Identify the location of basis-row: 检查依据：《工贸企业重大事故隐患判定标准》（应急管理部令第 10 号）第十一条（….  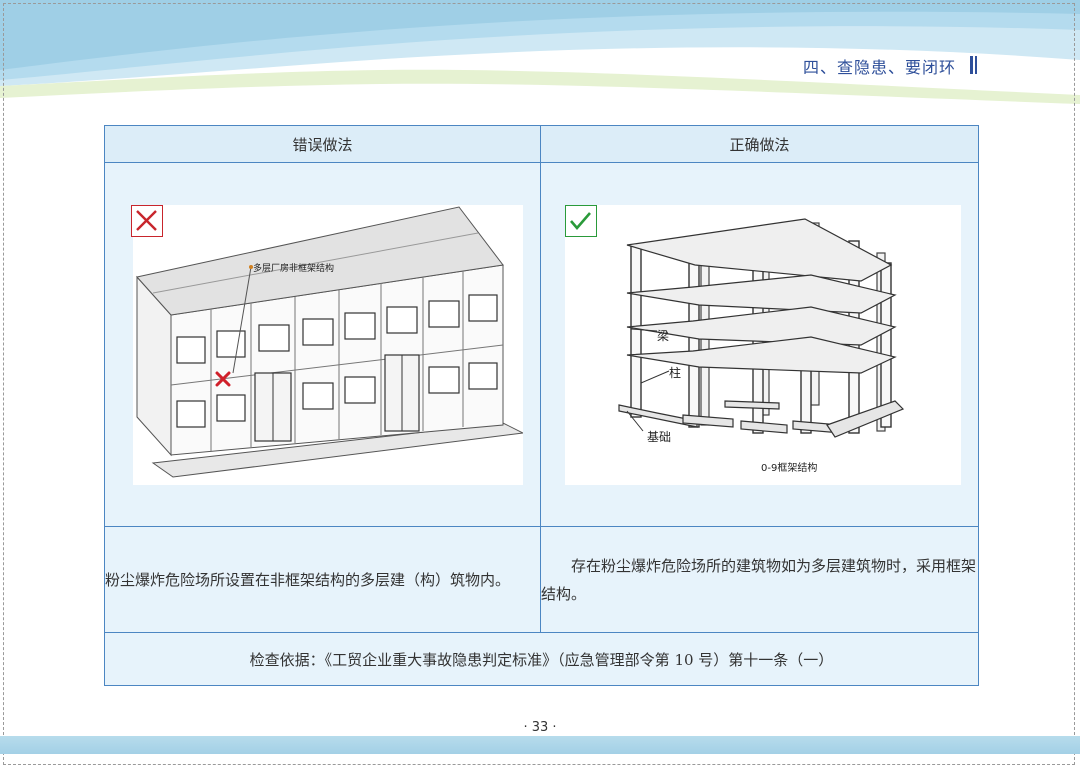
(541, 659).